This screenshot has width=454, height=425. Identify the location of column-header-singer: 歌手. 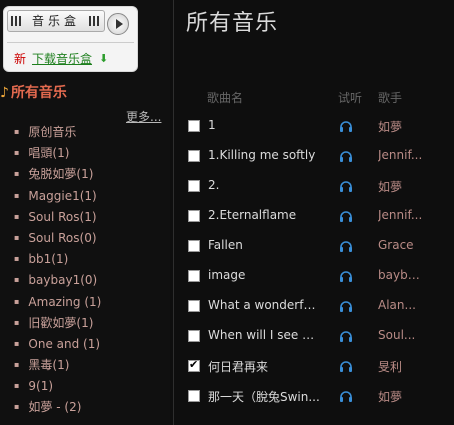
(390, 98).